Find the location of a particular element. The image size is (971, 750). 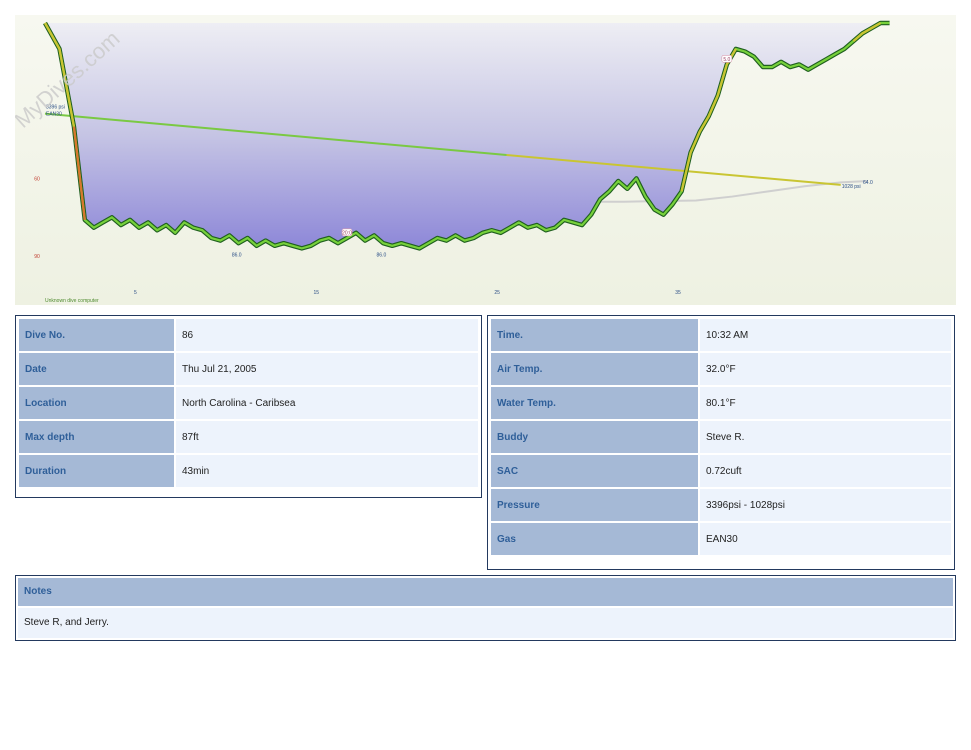

notes-header: Notes is located at coordinates (485, 592).